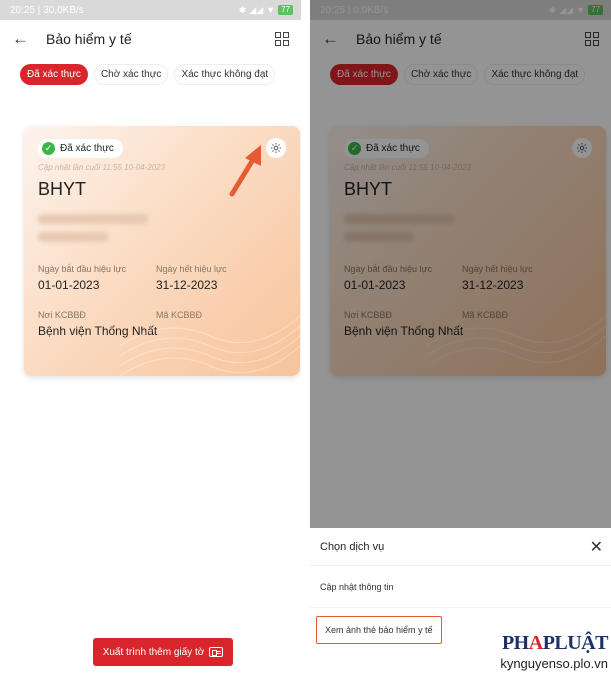 Image resolution: width=611 pixels, height=679 pixels. I want to click on export-documents-button: Xuất trình thêm giấy tờ, so click(163, 652).